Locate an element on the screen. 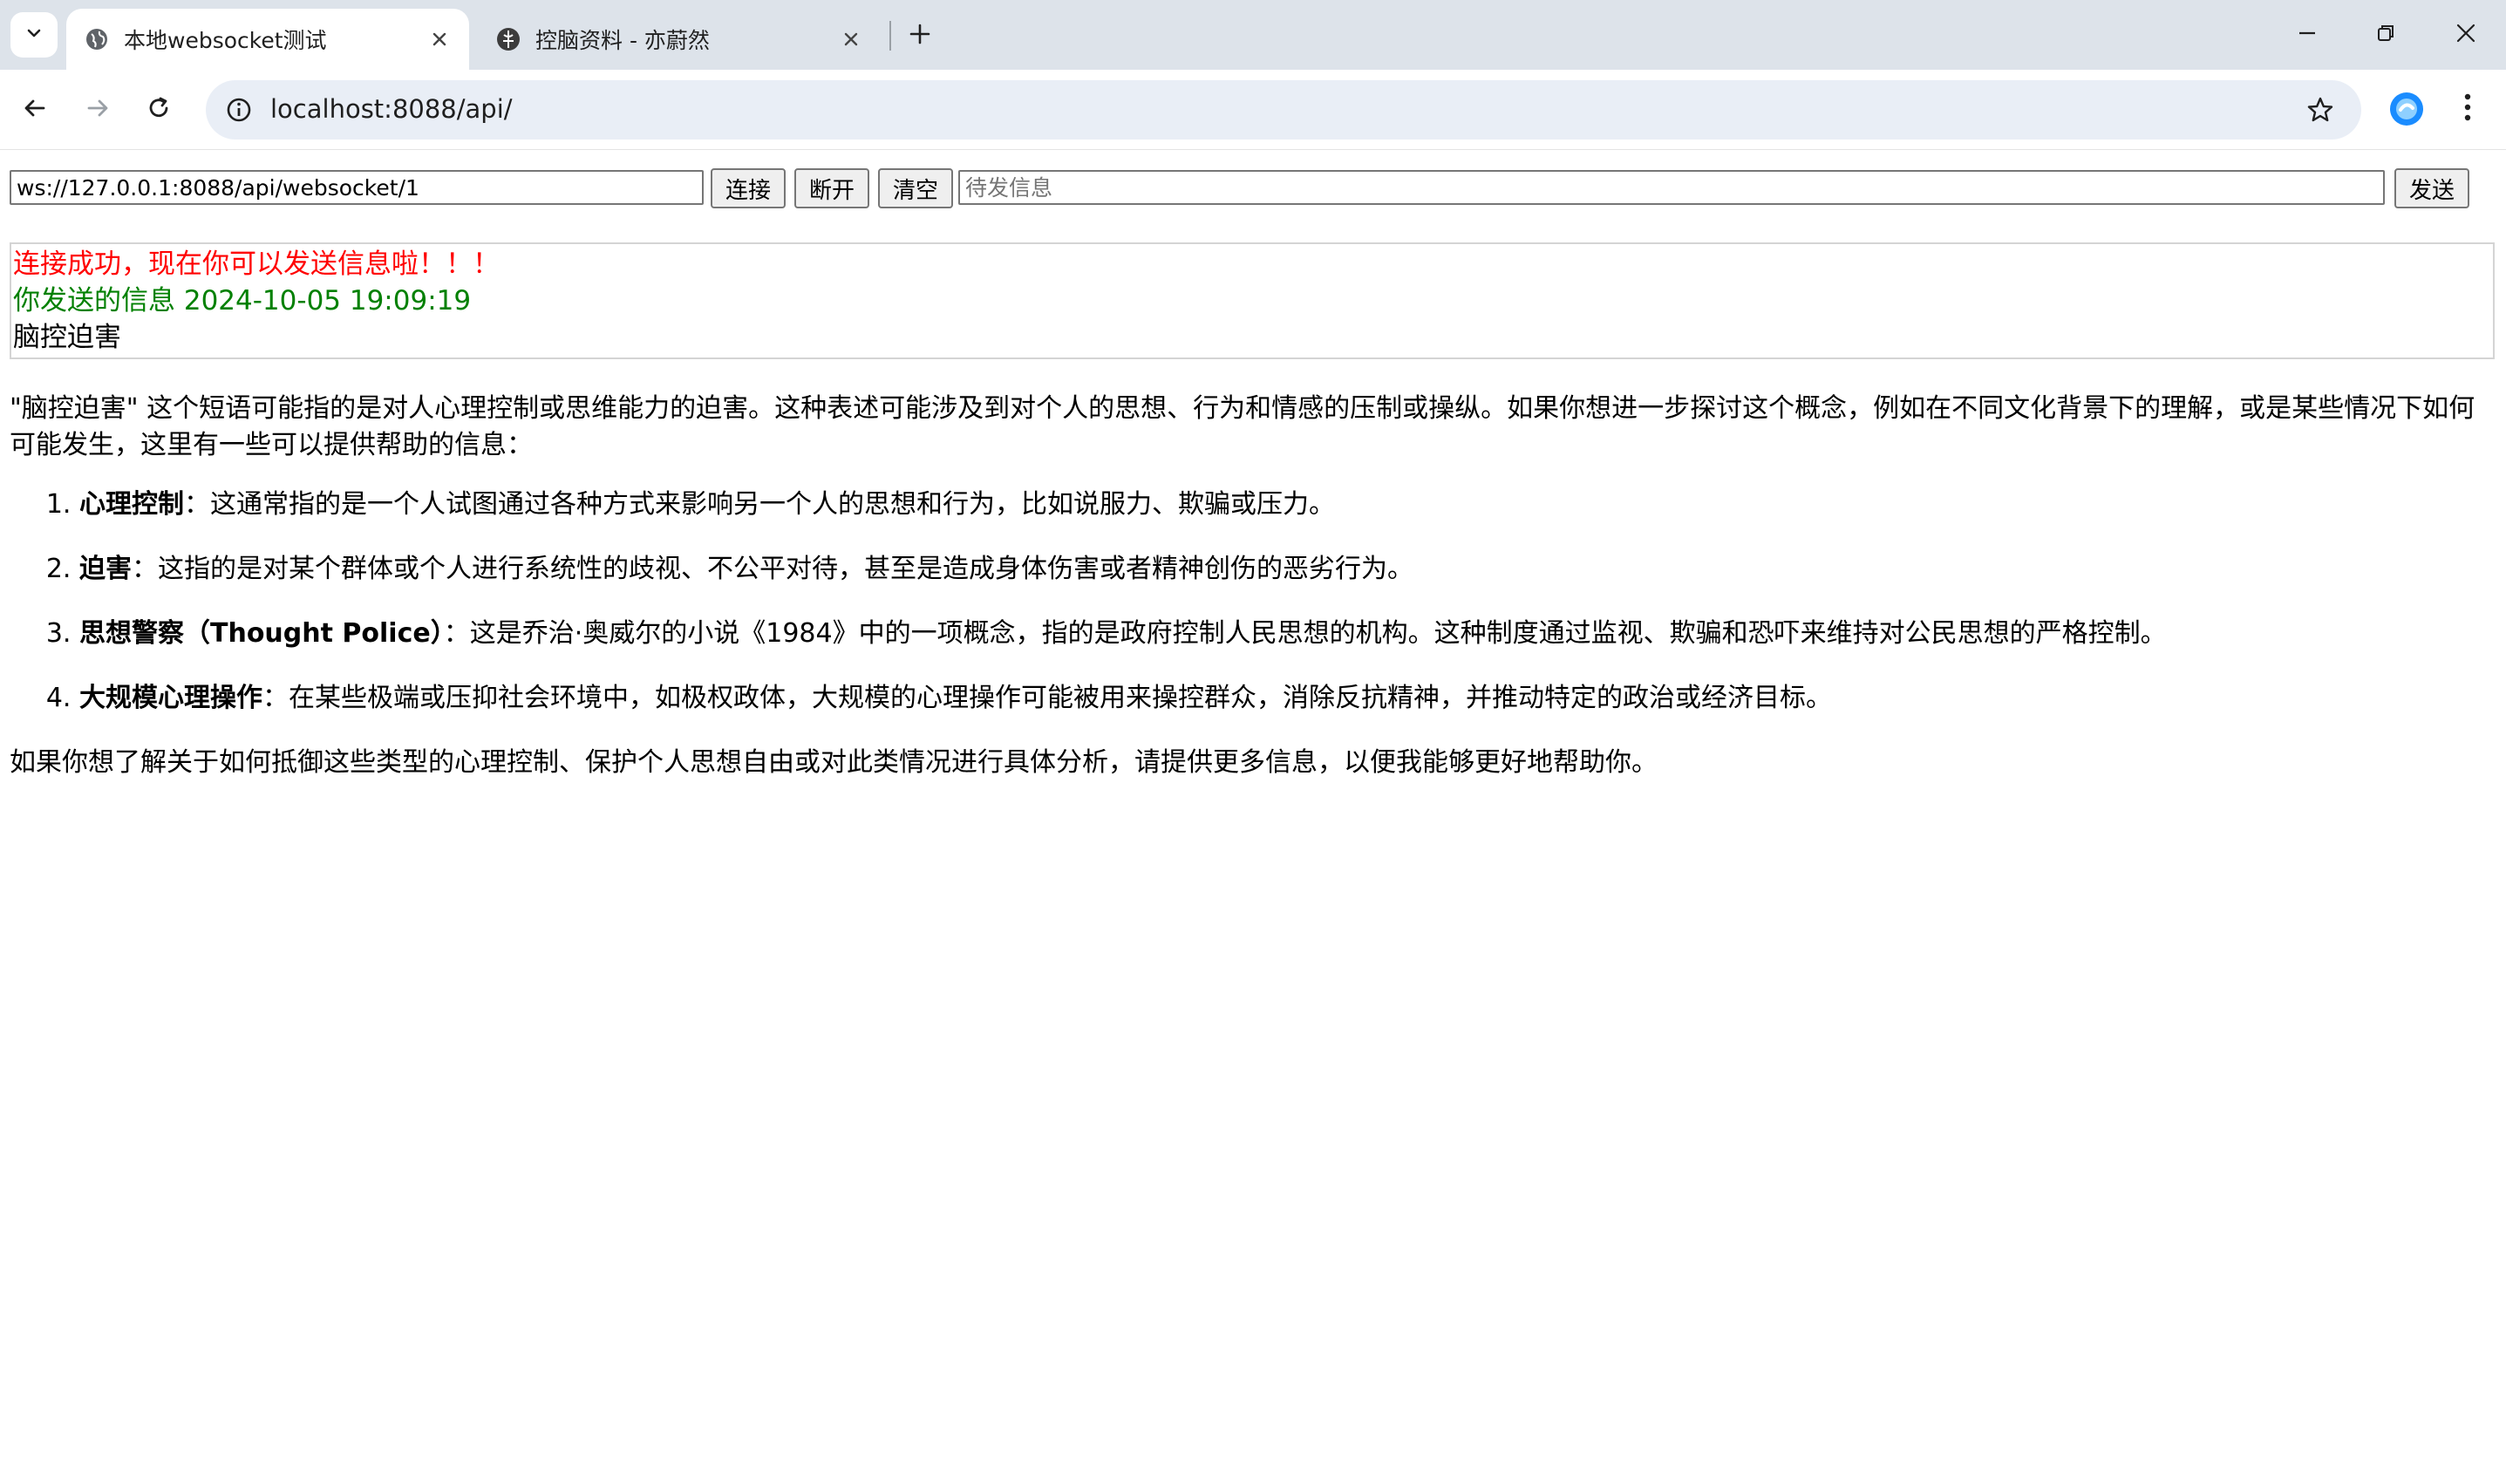 The image size is (2506, 1484). close-window-button is located at coordinates (2466, 34).